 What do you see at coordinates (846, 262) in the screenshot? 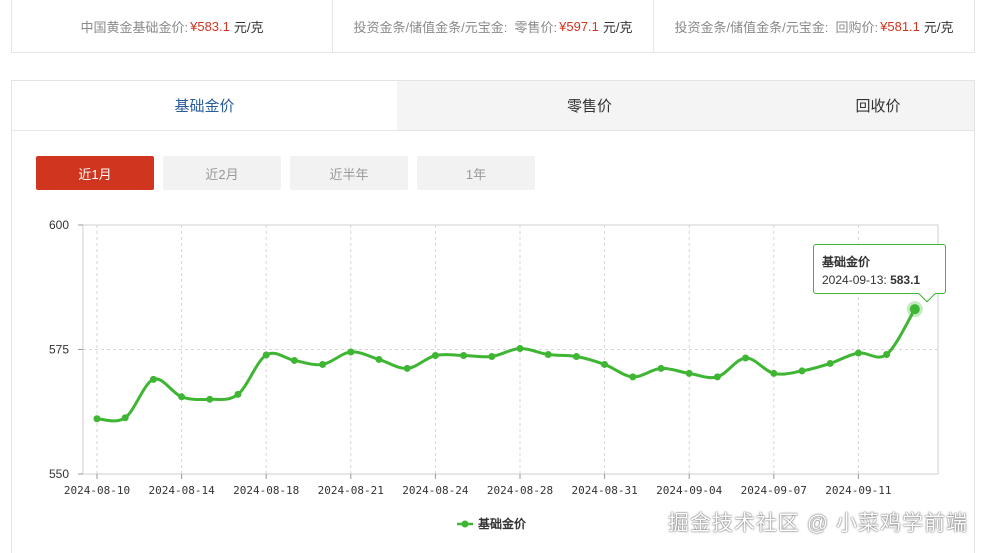
I see `tooltip-title: 基础金价` at bounding box center [846, 262].